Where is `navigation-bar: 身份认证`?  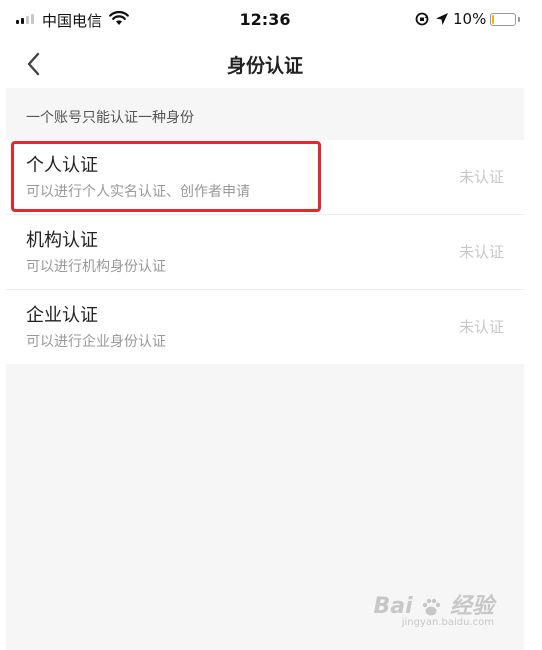 navigation-bar: 身份认证 is located at coordinates (265, 64).